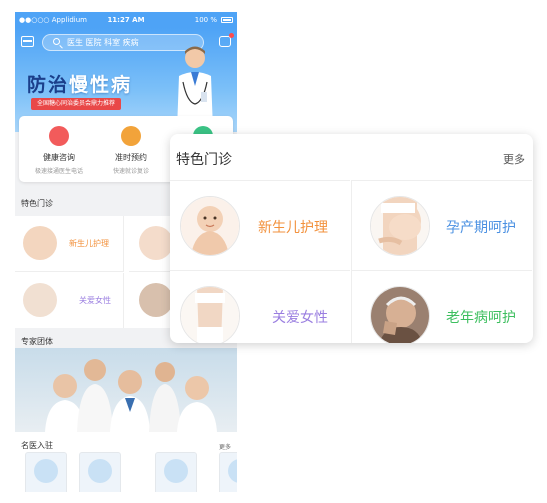 This screenshot has height=503, width=547. I want to click on phone-icon, so click(59, 136).